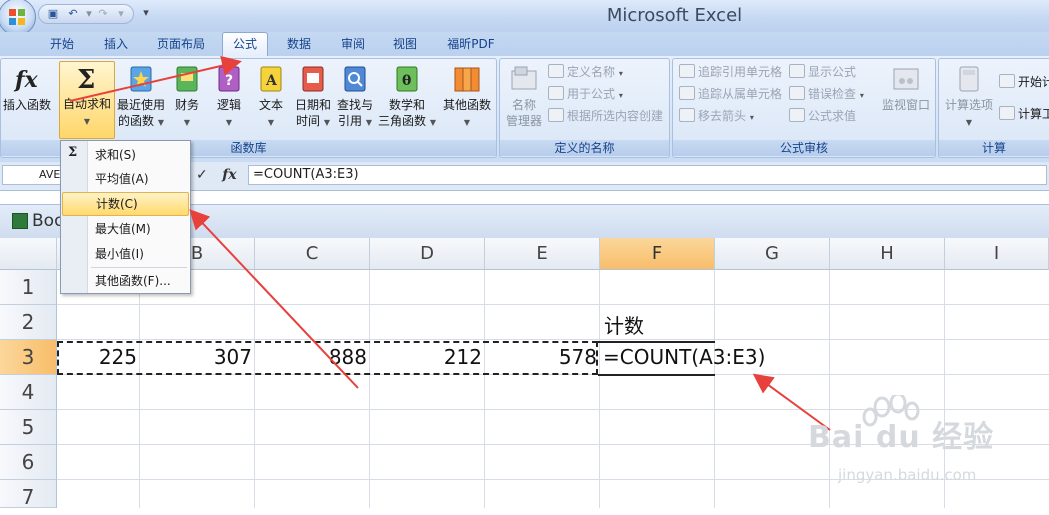  Describe the element at coordinates (1024, 82) in the screenshot. I see `calculate-now-button: 开始计` at that location.